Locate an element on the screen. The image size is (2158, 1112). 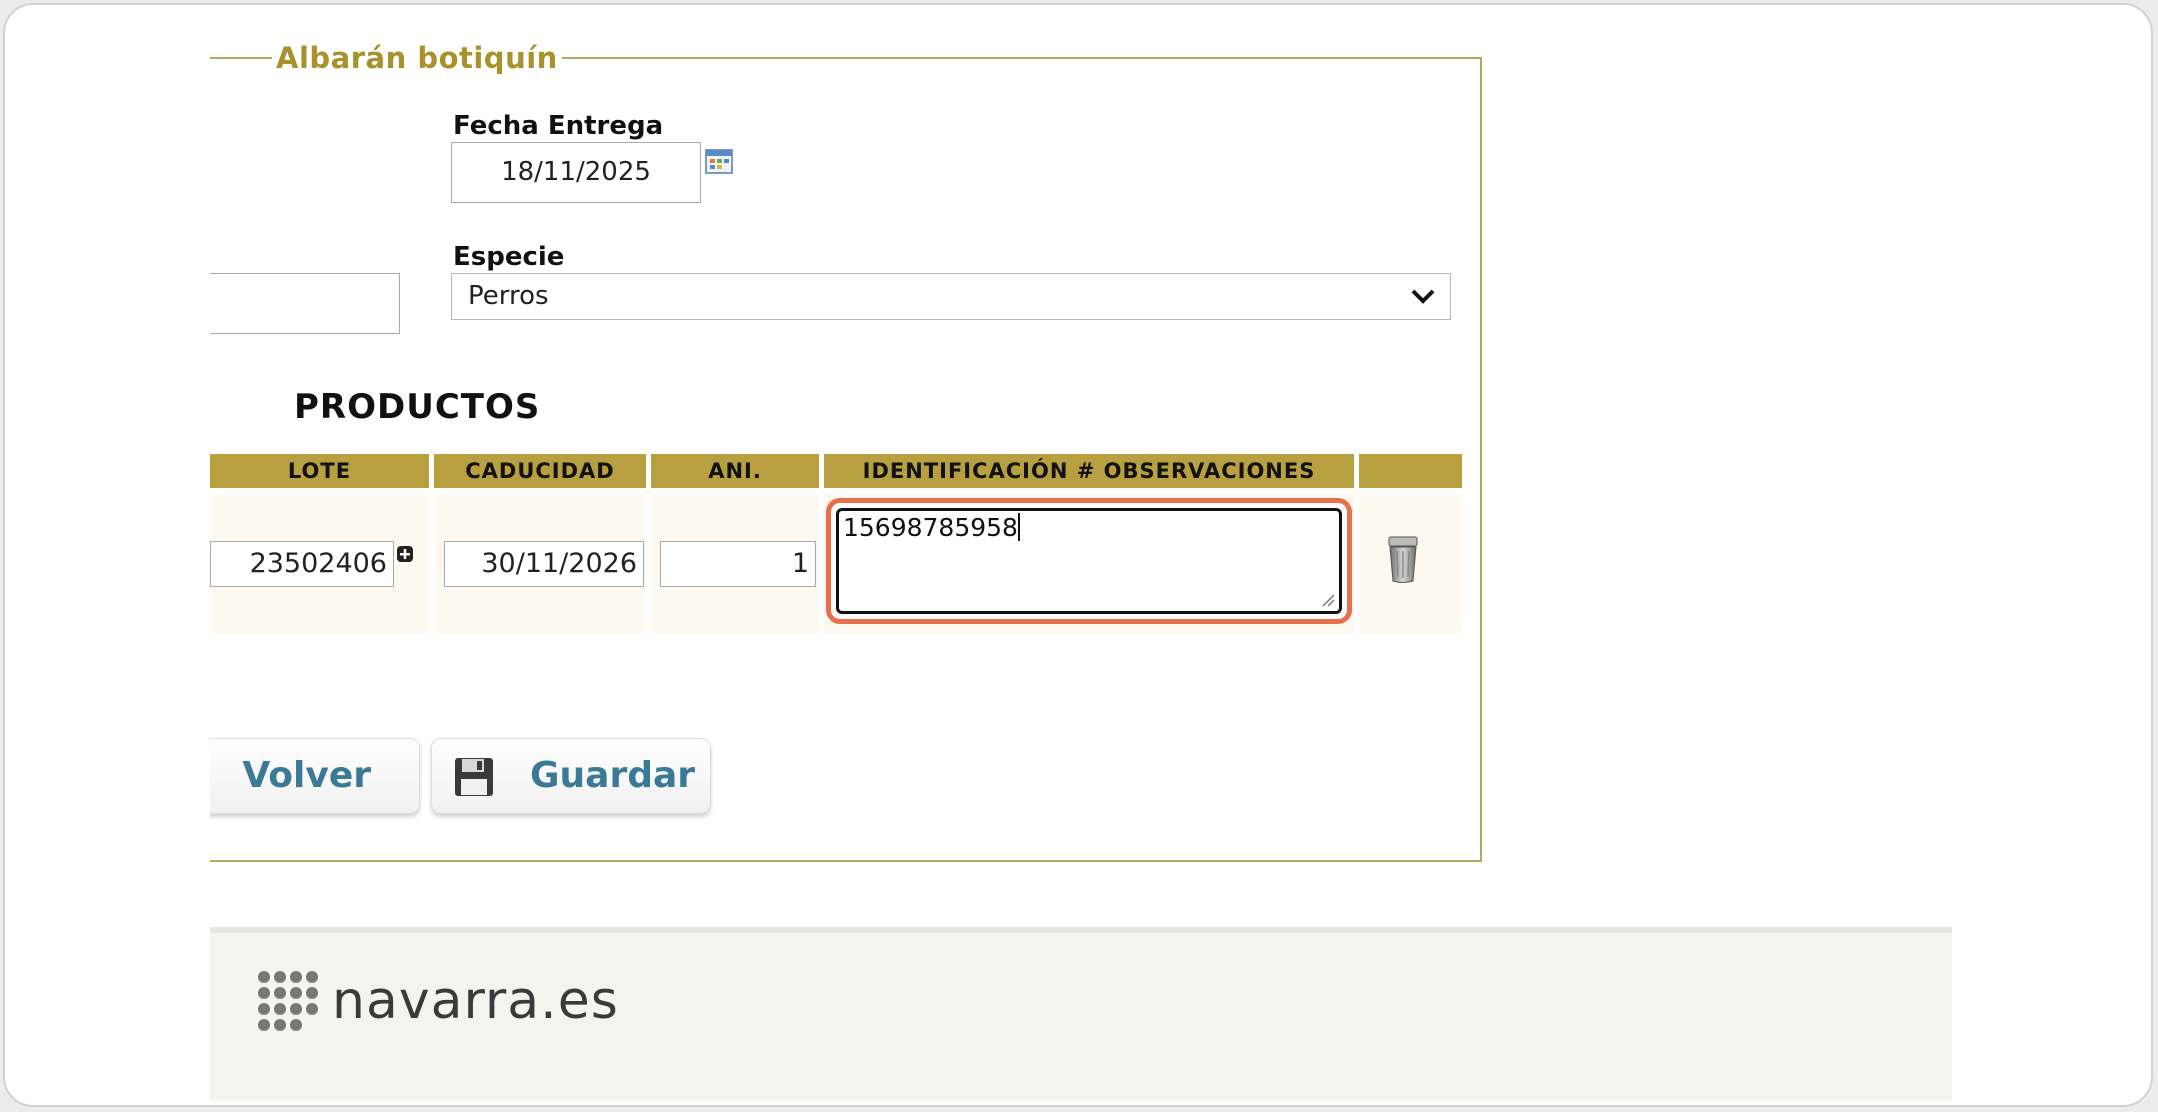
observaciones-highlight: 15698785958 is located at coordinates (1089, 561).